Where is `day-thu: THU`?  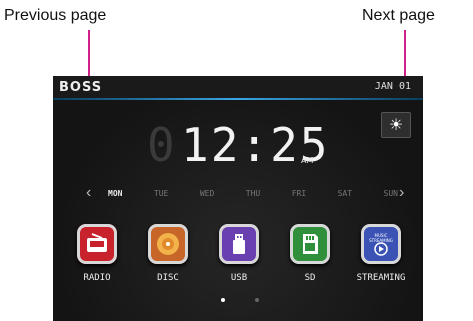
day-thu: THU is located at coordinates (253, 193).